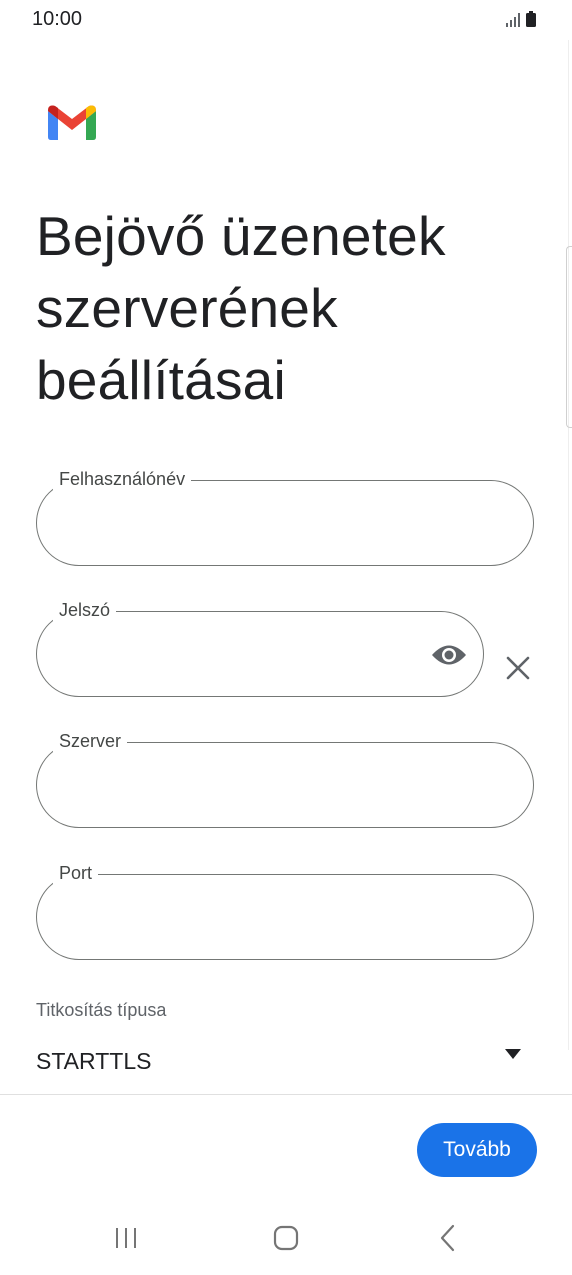 The image size is (572, 1275). What do you see at coordinates (518, 668) in the screenshot?
I see `close-icon` at bounding box center [518, 668].